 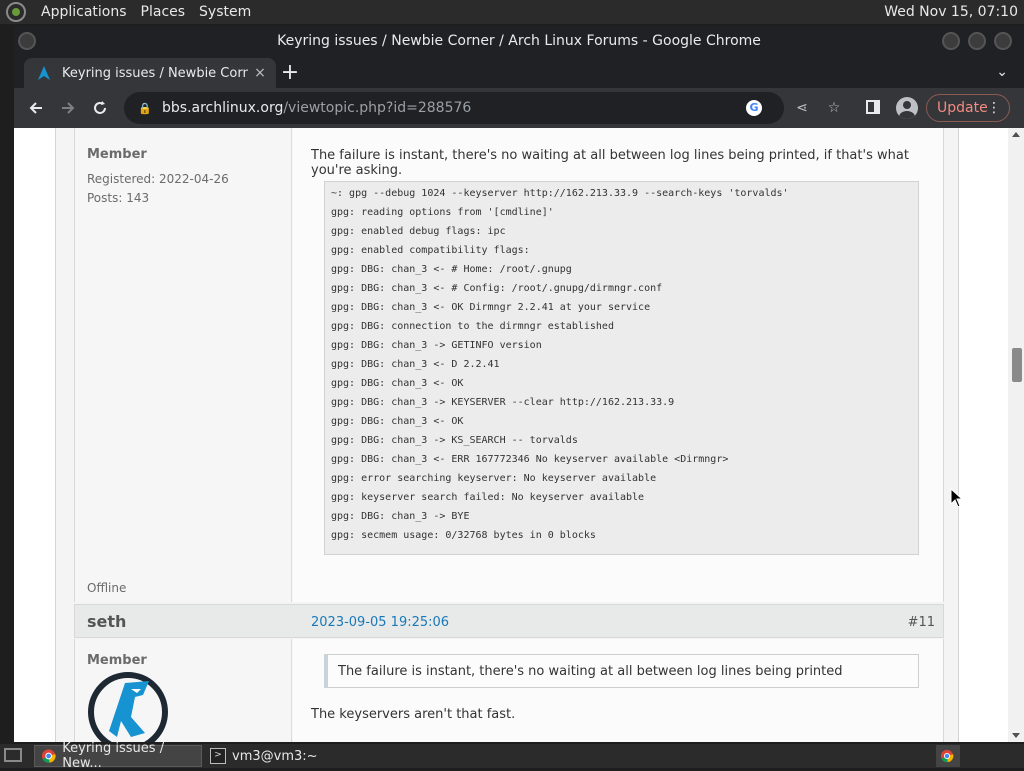 What do you see at coordinates (107, 588) in the screenshot?
I see `author-status: Offline` at bounding box center [107, 588].